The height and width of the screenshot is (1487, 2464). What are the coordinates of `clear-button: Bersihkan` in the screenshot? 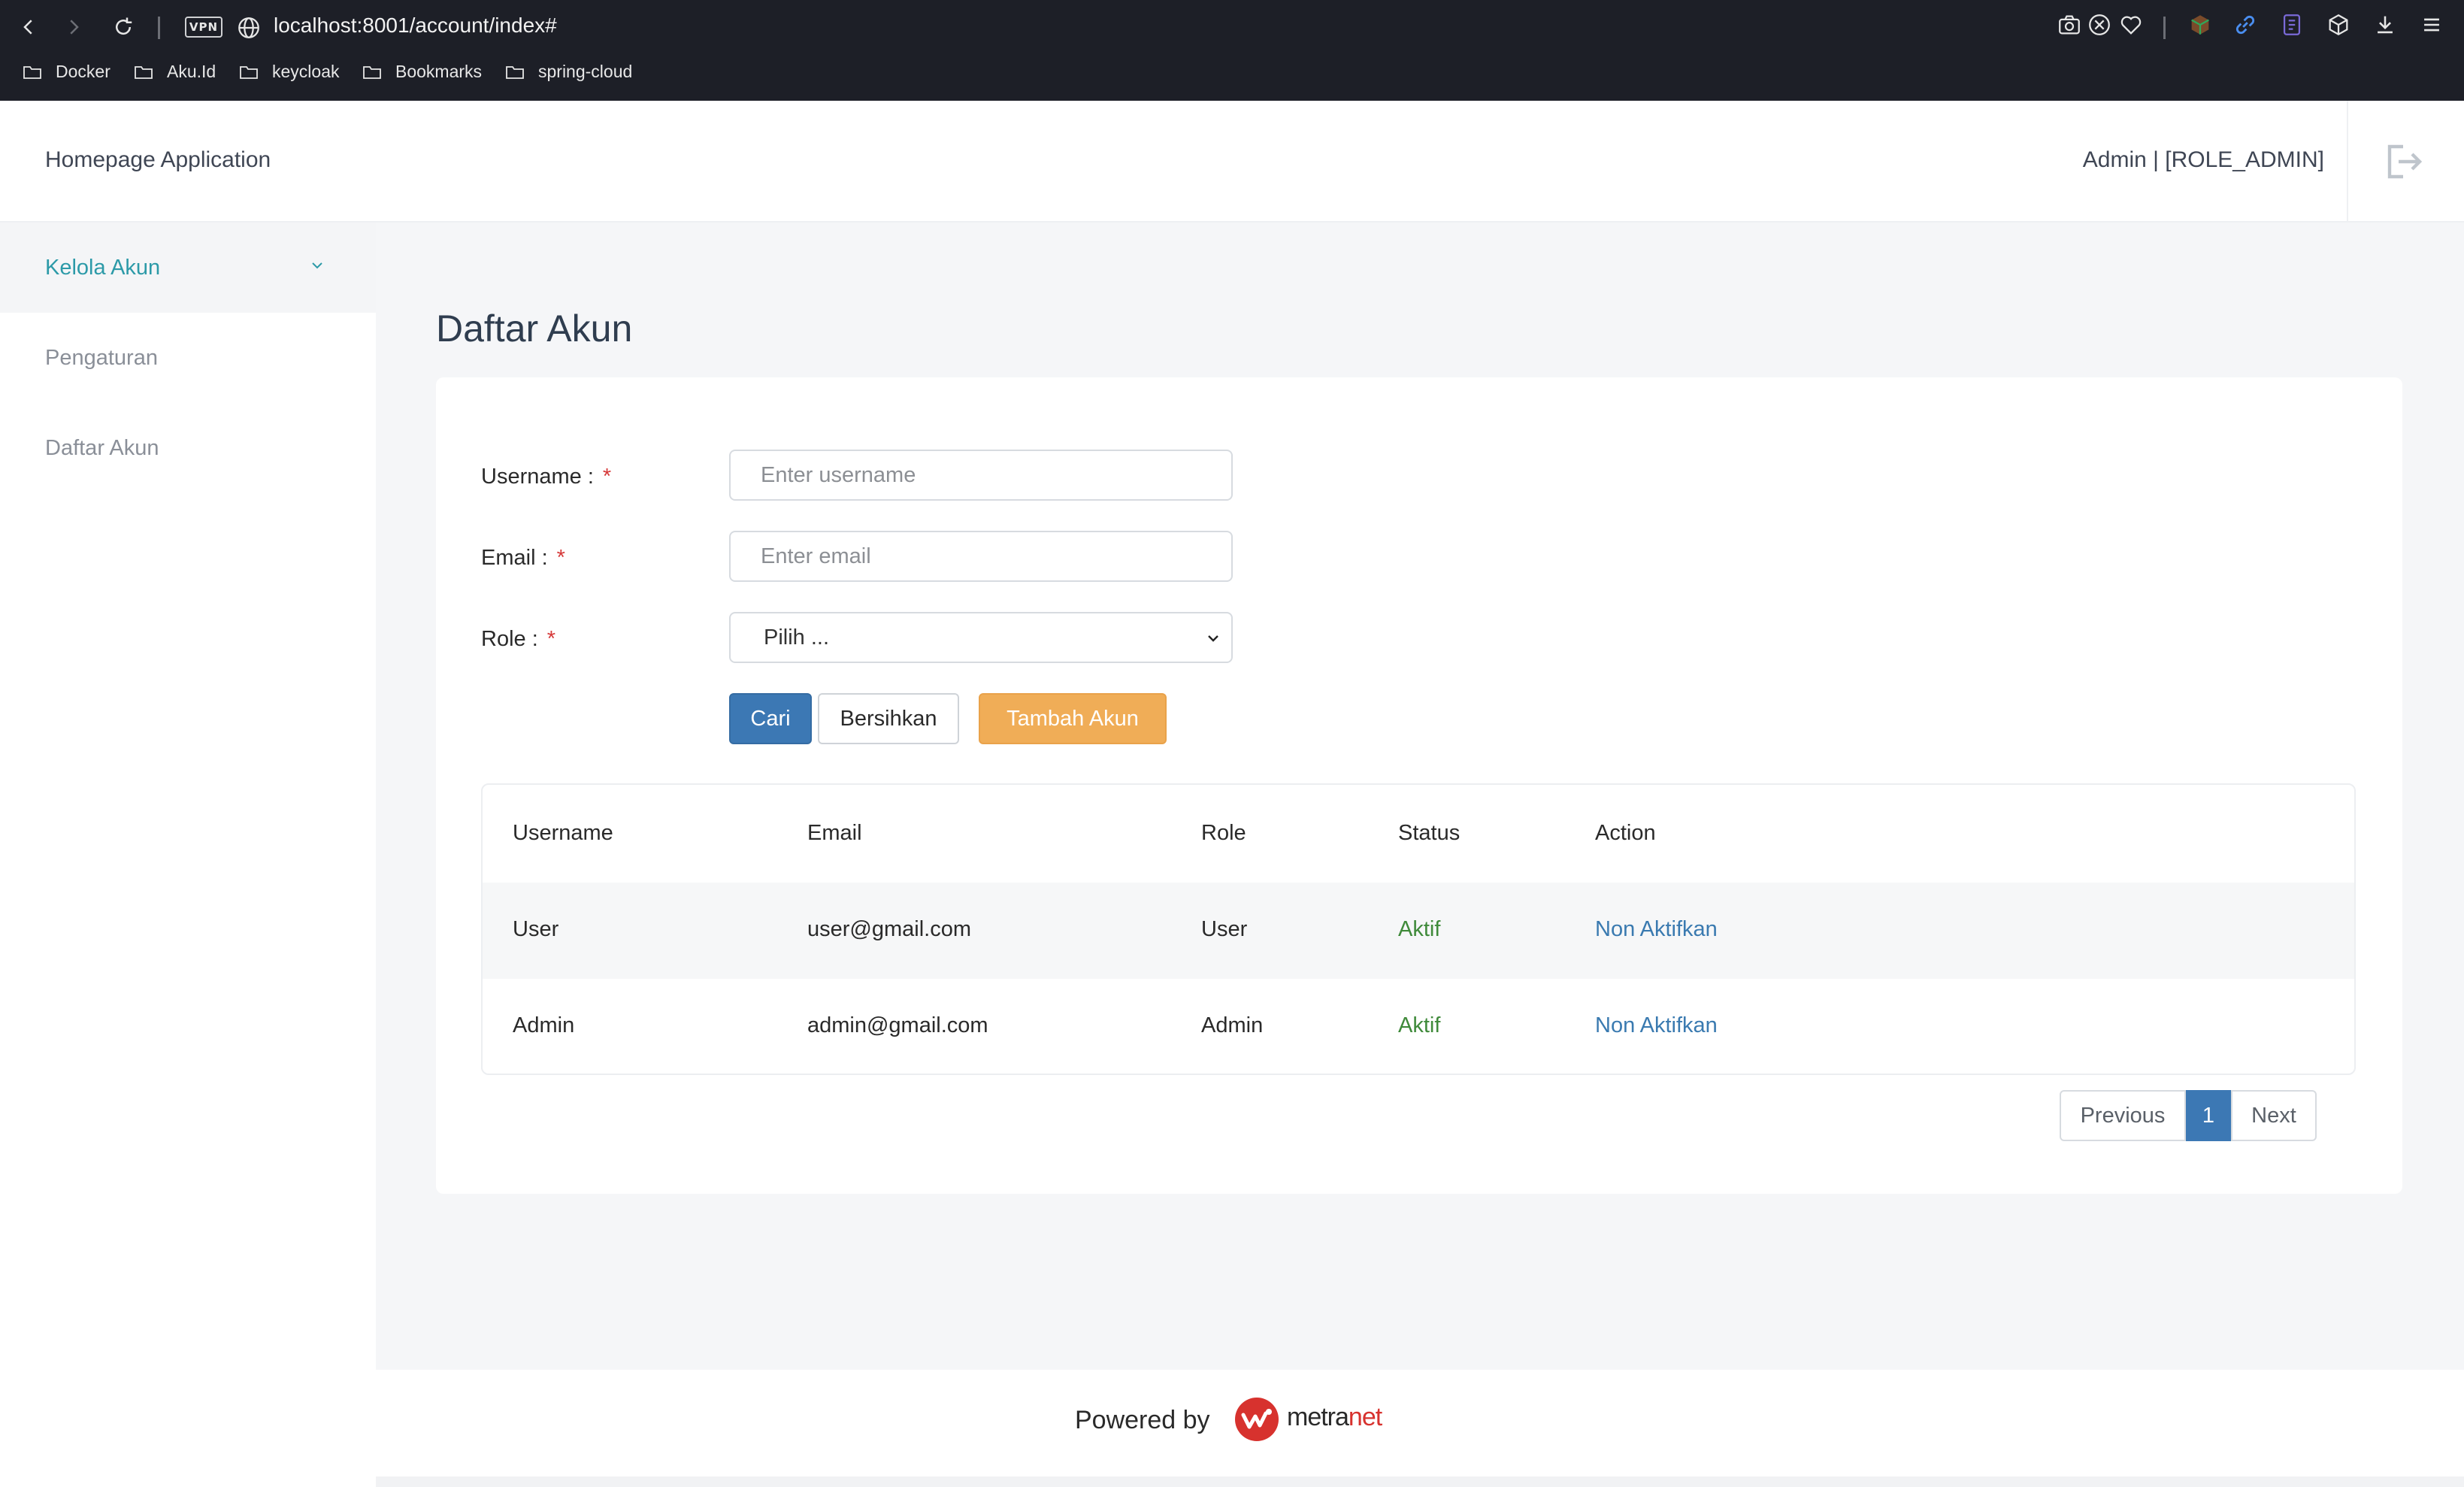 It's located at (888, 718).